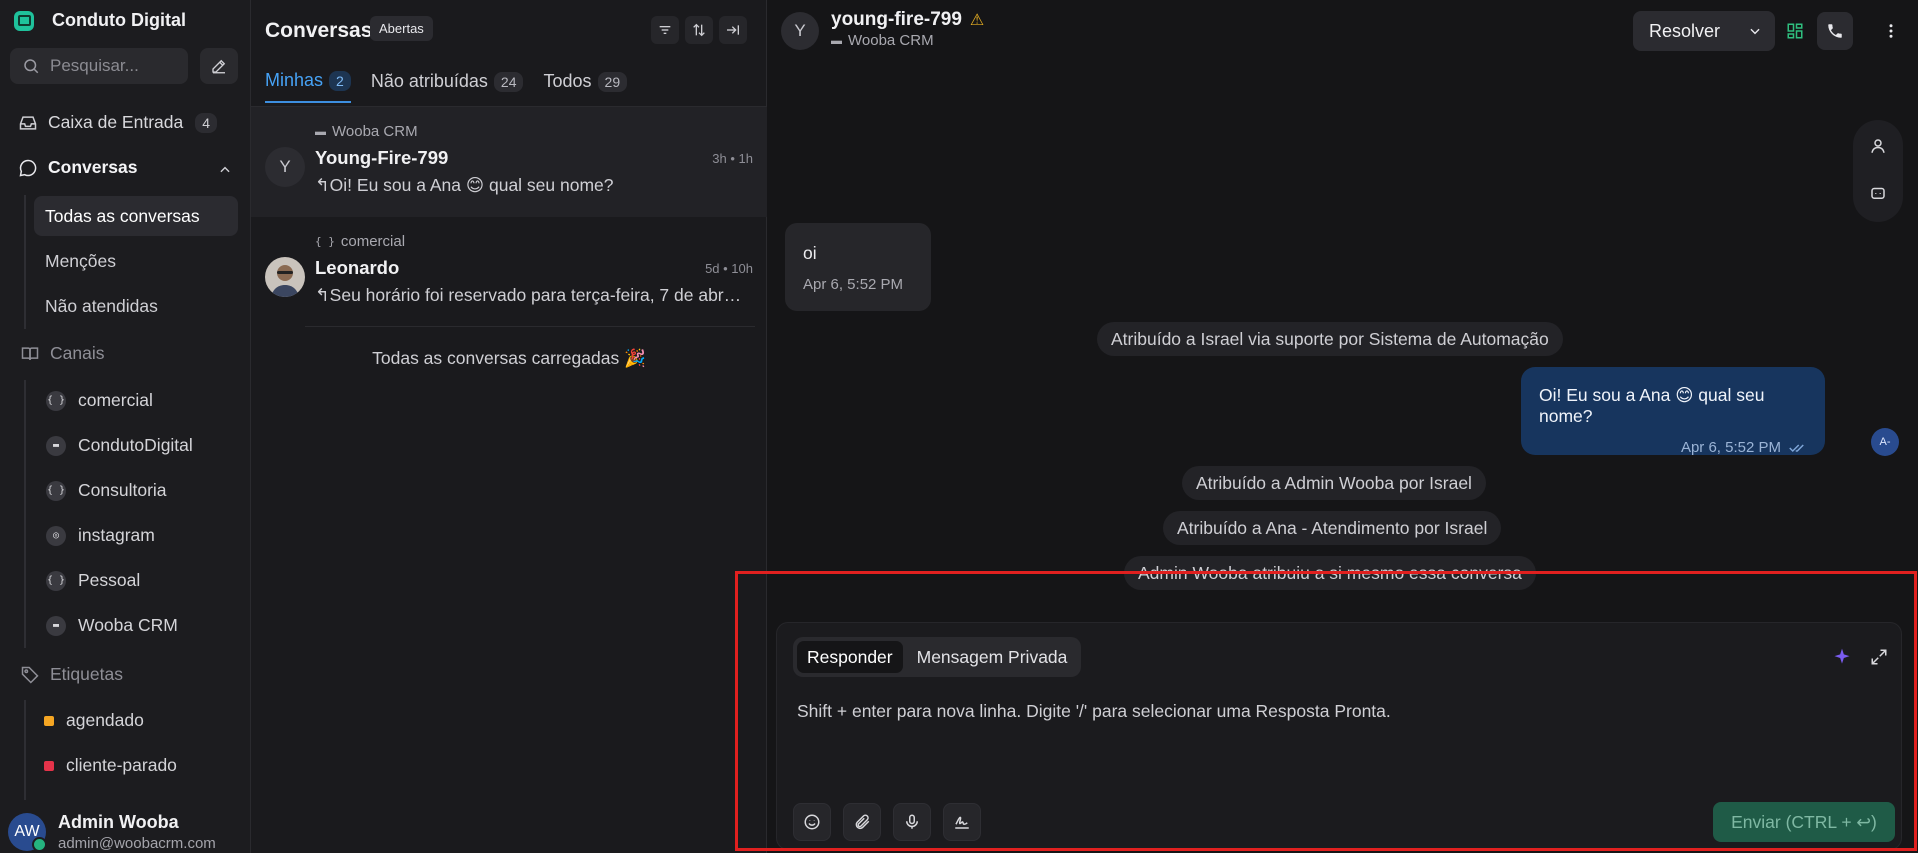  Describe the element at coordinates (471, 185) in the screenshot. I see `last-message-text: Oi! Eu sou a Ana 😊 qual seu nome?` at that location.